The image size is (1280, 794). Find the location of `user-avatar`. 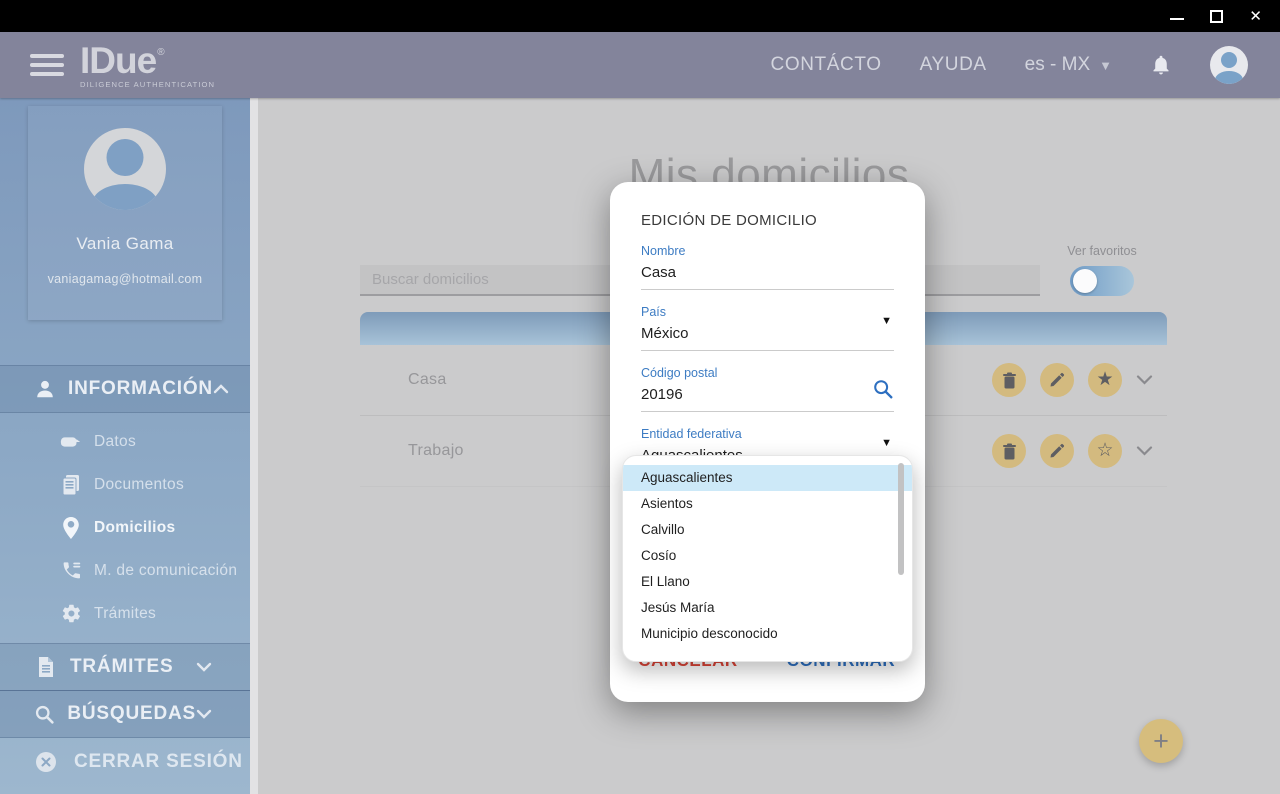

user-avatar is located at coordinates (1229, 65).